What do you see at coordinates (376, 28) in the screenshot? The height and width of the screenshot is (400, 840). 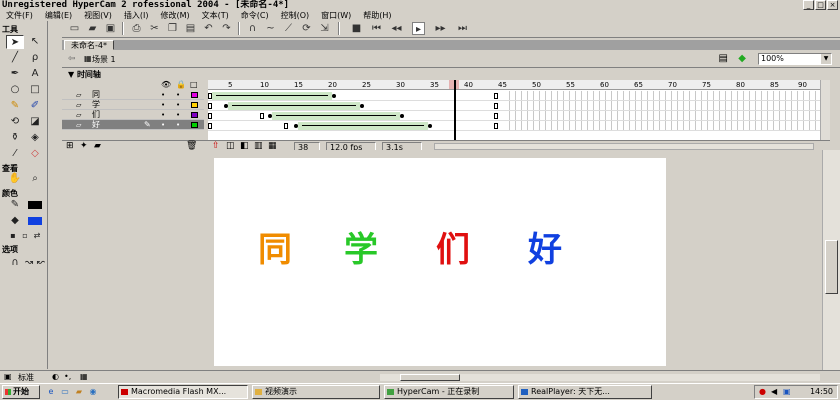 I see `rewind-icon: ⏮` at bounding box center [376, 28].